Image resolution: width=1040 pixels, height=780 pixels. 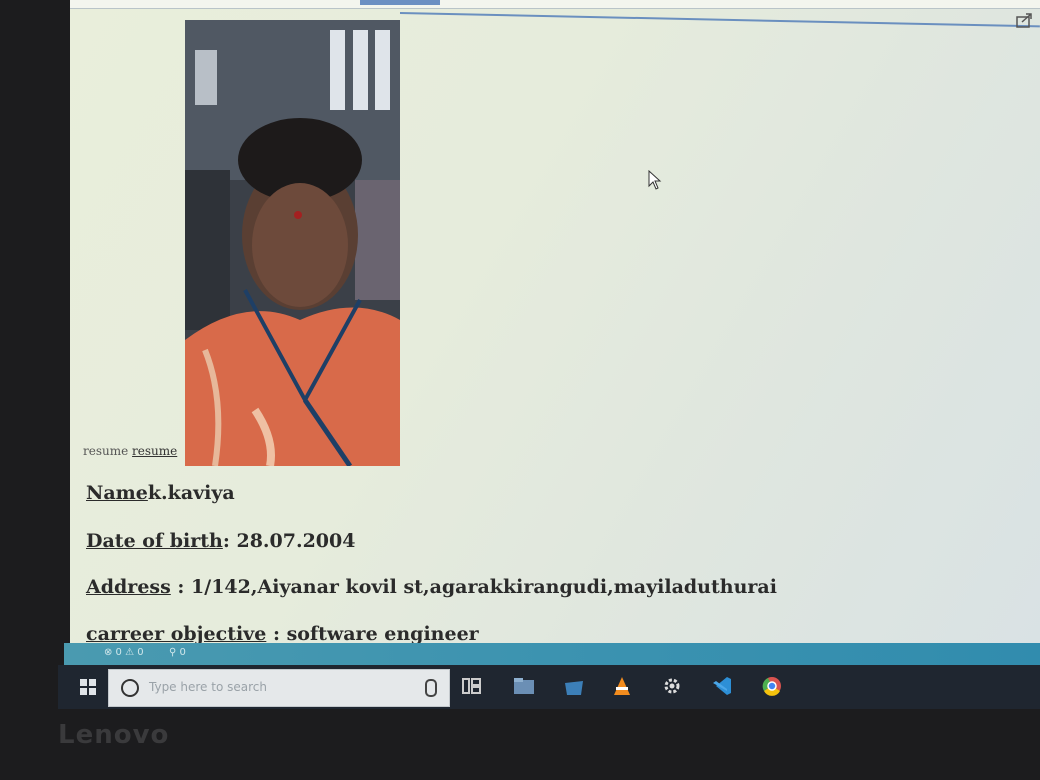 What do you see at coordinates (574, 686) in the screenshot?
I see `store-icon` at bounding box center [574, 686].